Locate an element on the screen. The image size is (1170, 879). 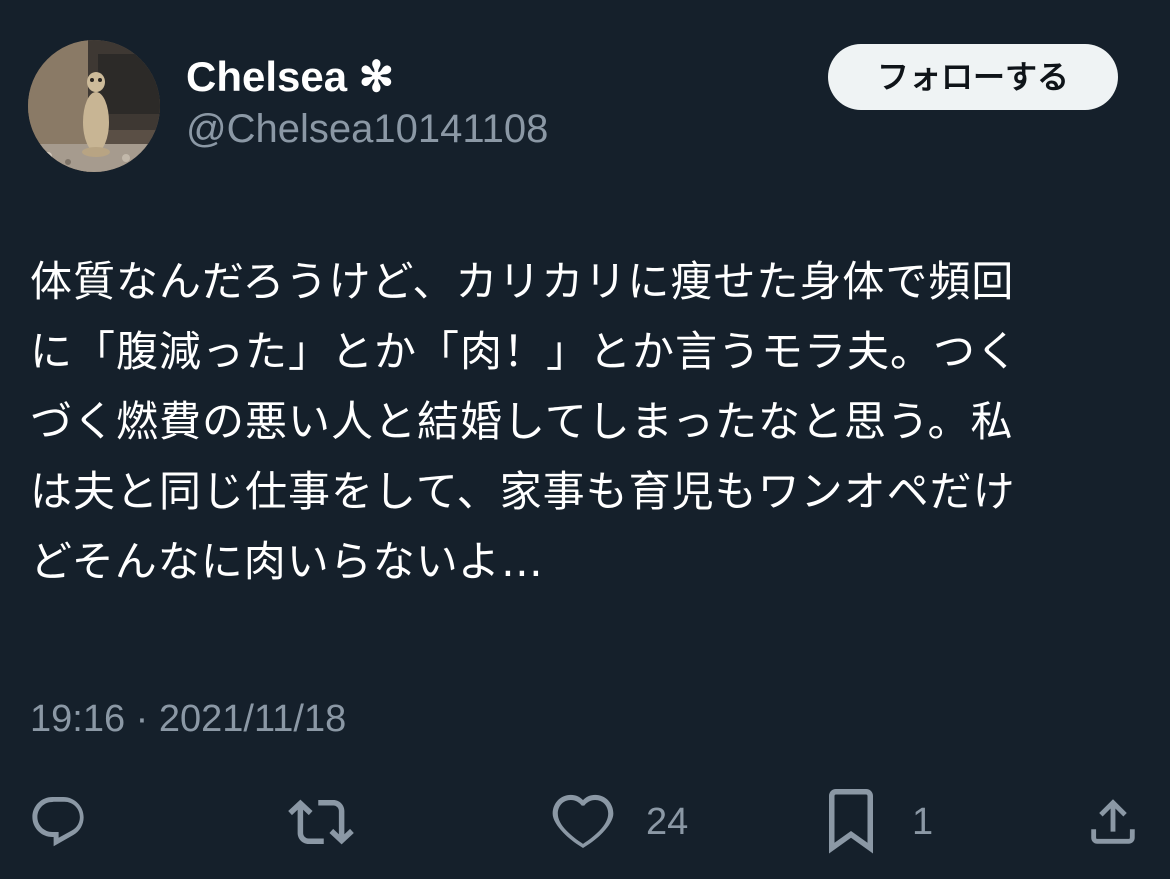
display-name: Chelsea ✻ is located at coordinates (290, 77).